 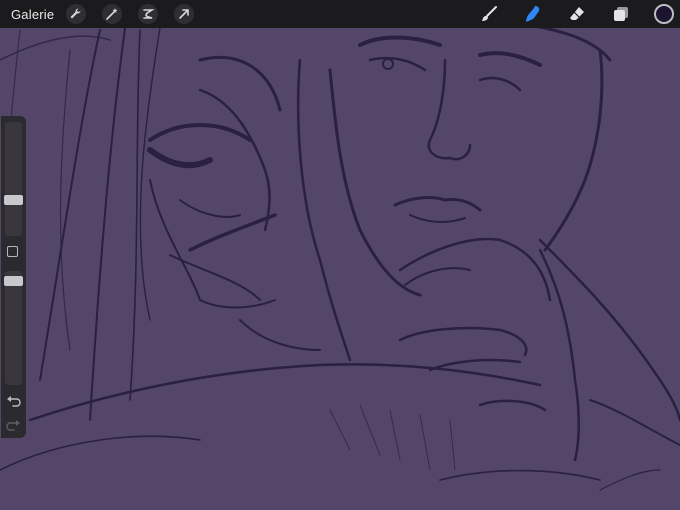 What do you see at coordinates (13, 400) in the screenshot?
I see `undo-icon` at bounding box center [13, 400].